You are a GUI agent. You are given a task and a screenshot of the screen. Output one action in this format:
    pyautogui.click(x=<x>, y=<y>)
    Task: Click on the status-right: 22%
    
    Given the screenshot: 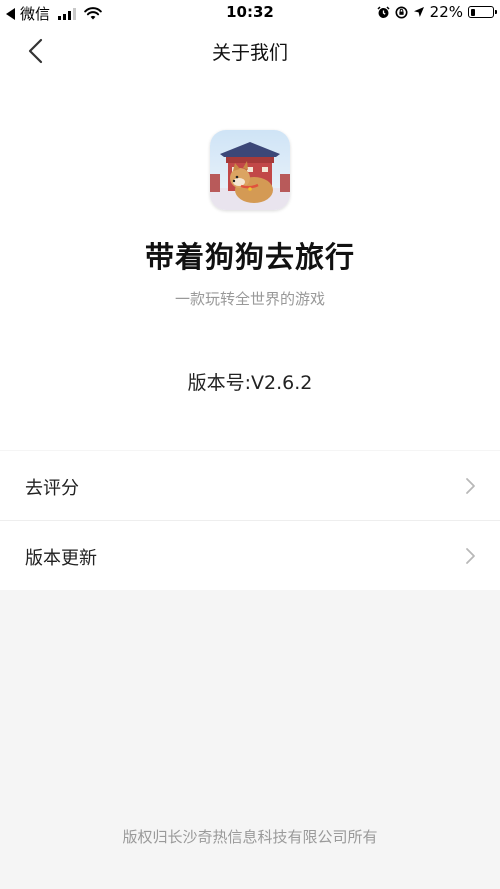 What is the action you would take?
    pyautogui.click(x=437, y=12)
    